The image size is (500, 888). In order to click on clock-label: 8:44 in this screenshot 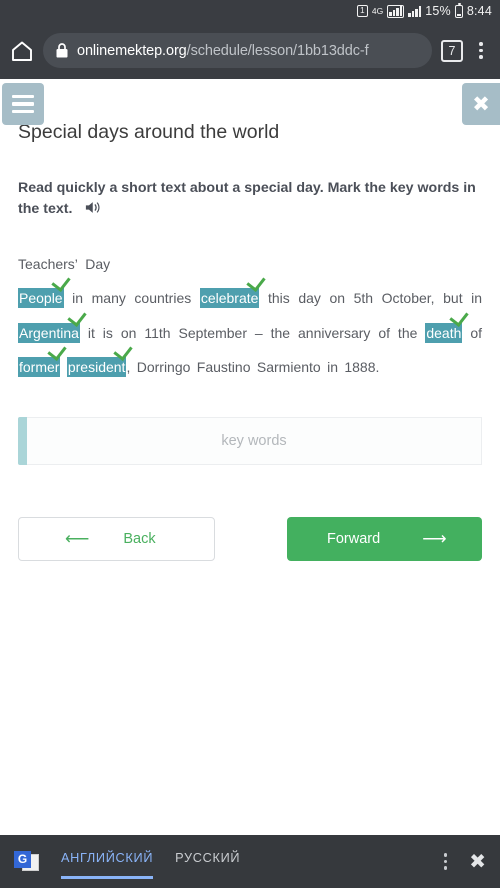, I will do `click(479, 11)`.